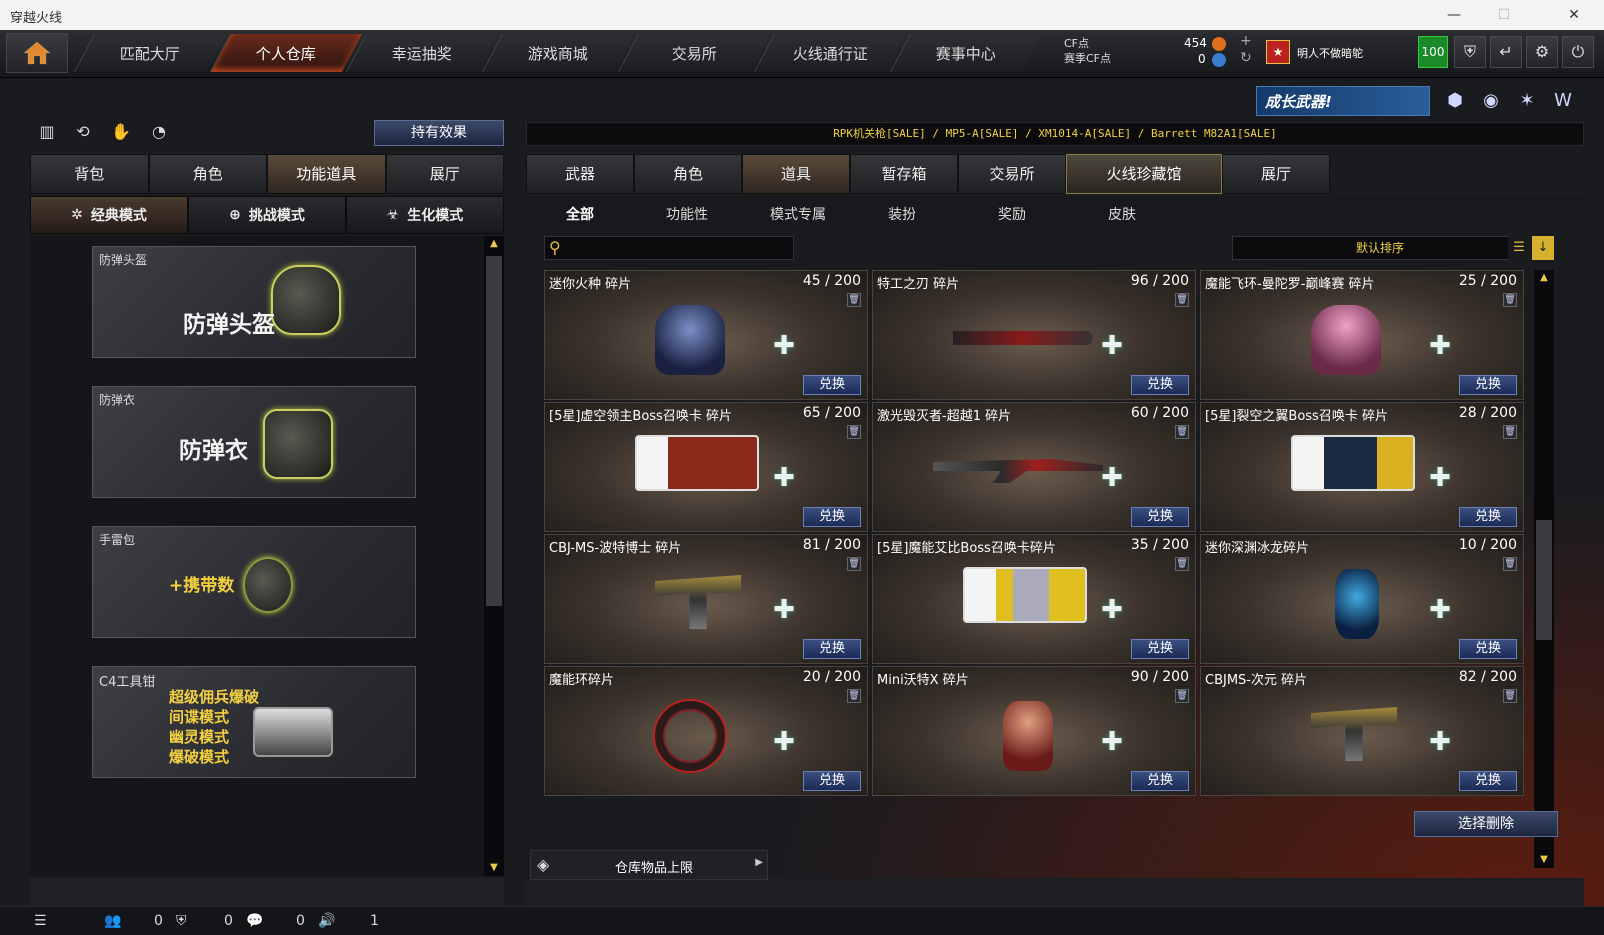 Image resolution: width=1604 pixels, height=935 pixels. Describe the element at coordinates (150, 53) in the screenshot. I see `nav-tab-match-lobby: 匹配大厅` at that location.